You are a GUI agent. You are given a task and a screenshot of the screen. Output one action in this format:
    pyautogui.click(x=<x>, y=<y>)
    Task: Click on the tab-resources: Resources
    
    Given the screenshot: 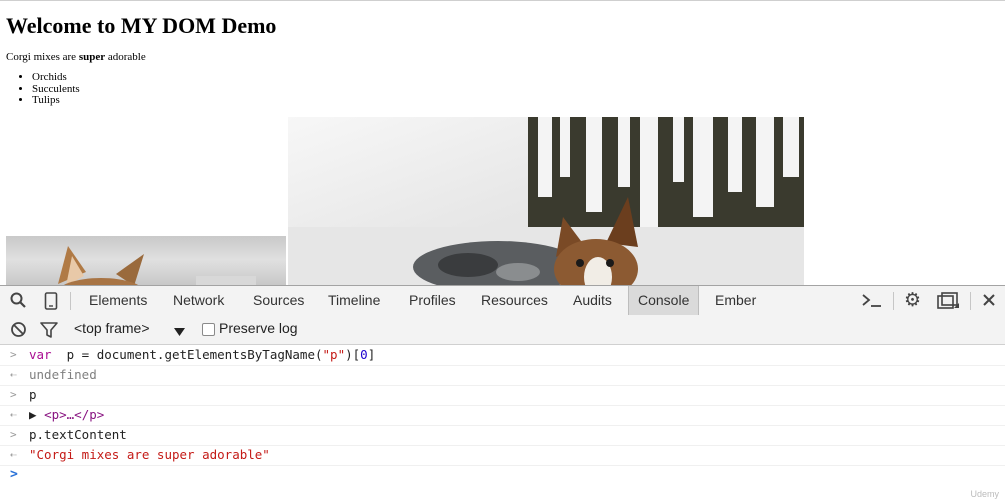 What is the action you would take?
    pyautogui.click(x=514, y=300)
    